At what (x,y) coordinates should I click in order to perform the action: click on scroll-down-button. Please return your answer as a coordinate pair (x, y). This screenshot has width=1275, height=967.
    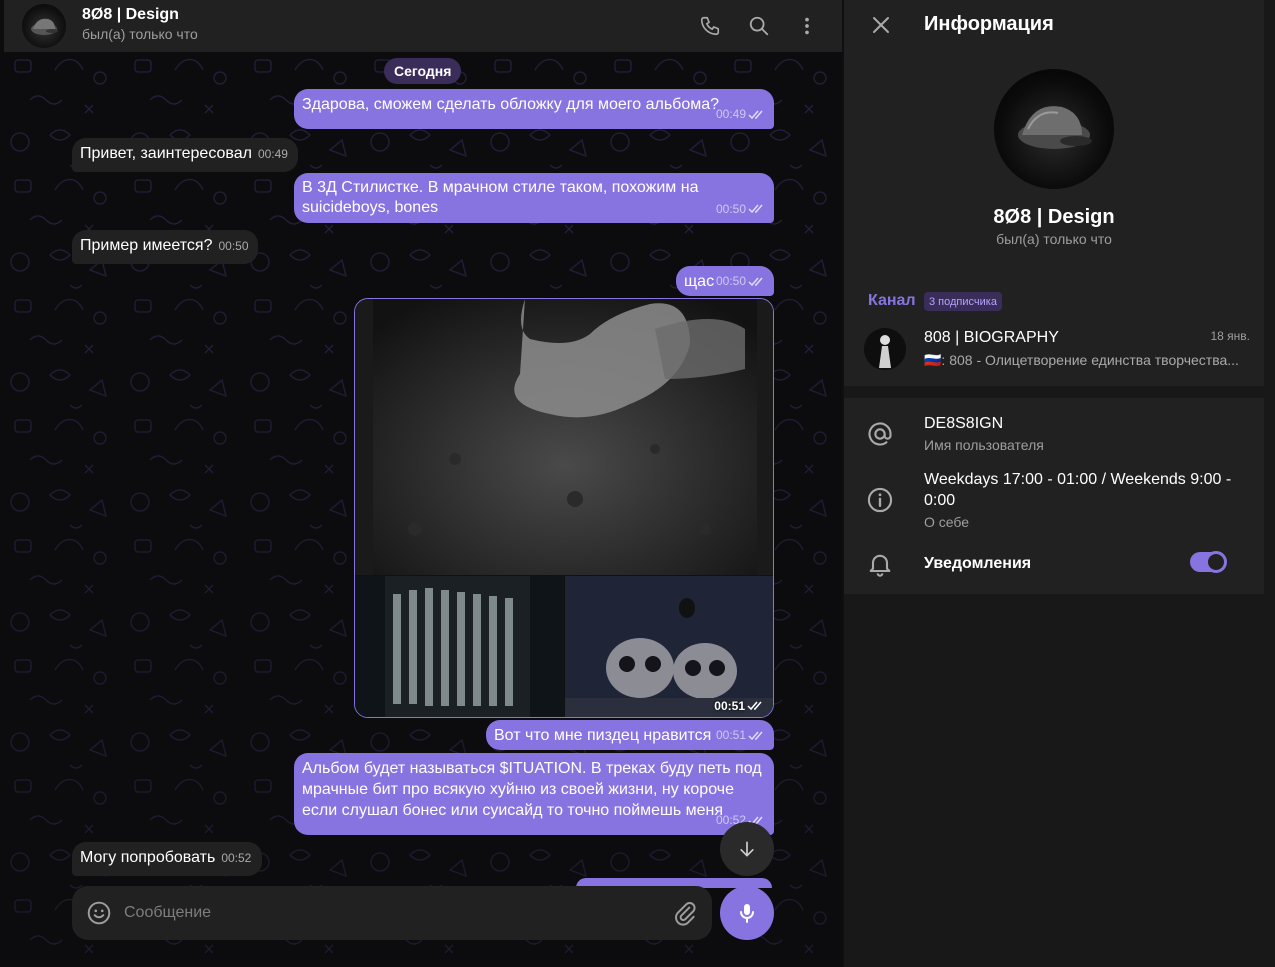
    Looking at the image, I should click on (747, 849).